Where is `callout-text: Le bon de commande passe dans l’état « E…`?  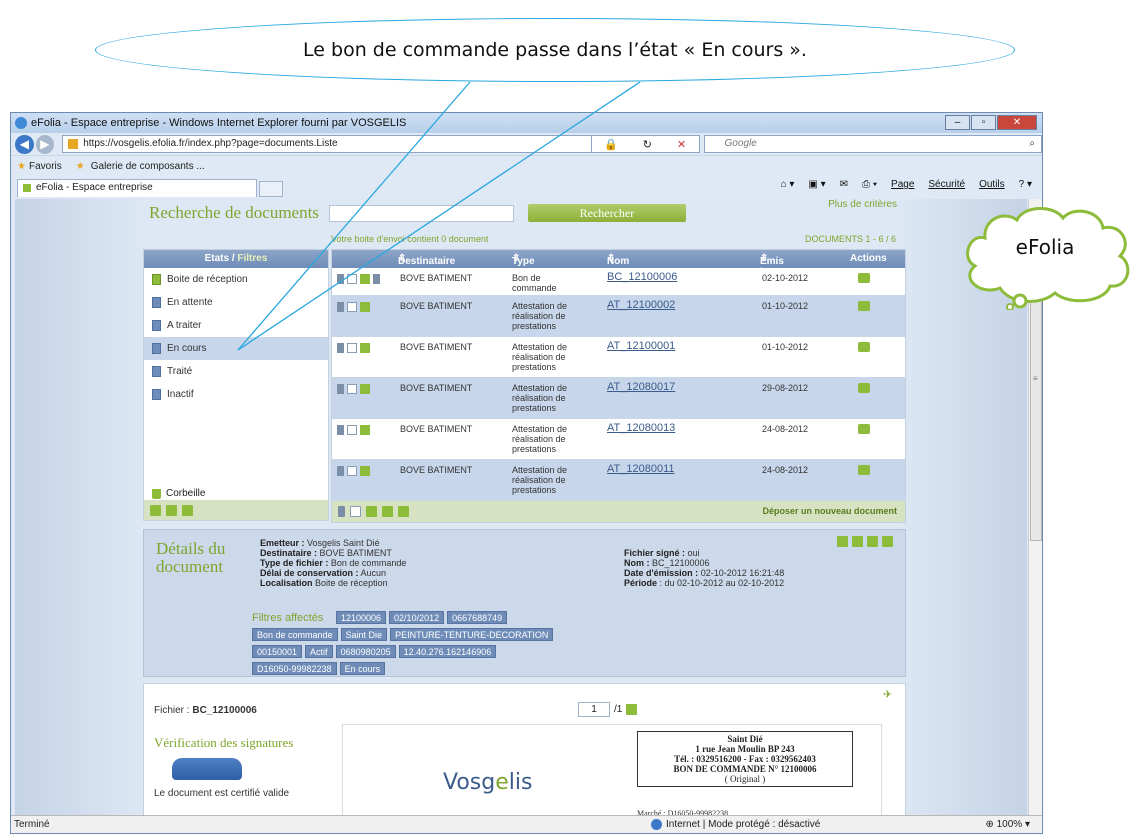 callout-text: Le bon de commande passe dans l’état « E… is located at coordinates (555, 50).